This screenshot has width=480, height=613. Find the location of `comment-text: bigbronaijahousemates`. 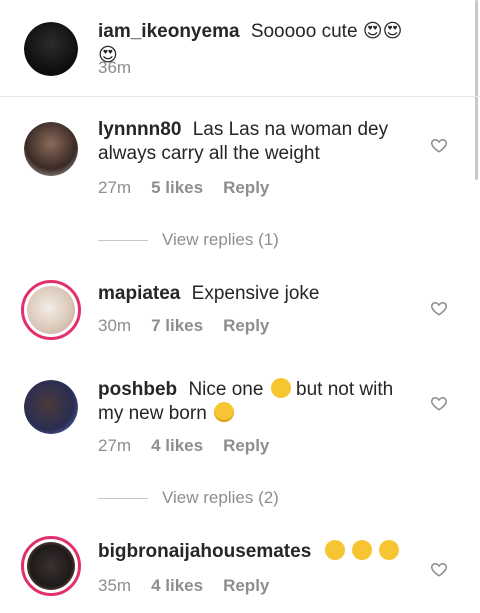

comment-text: bigbronaijahousemates is located at coordinates (259, 552).